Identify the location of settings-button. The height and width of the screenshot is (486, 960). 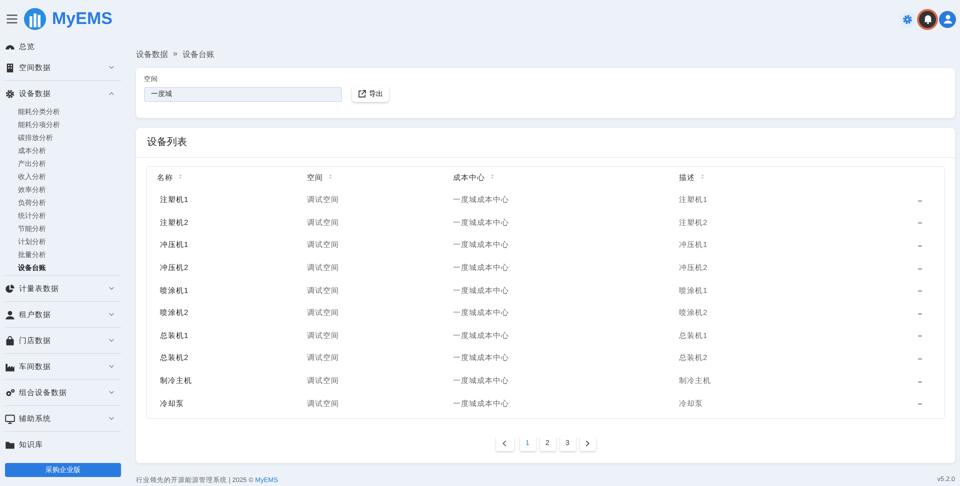
(907, 19).